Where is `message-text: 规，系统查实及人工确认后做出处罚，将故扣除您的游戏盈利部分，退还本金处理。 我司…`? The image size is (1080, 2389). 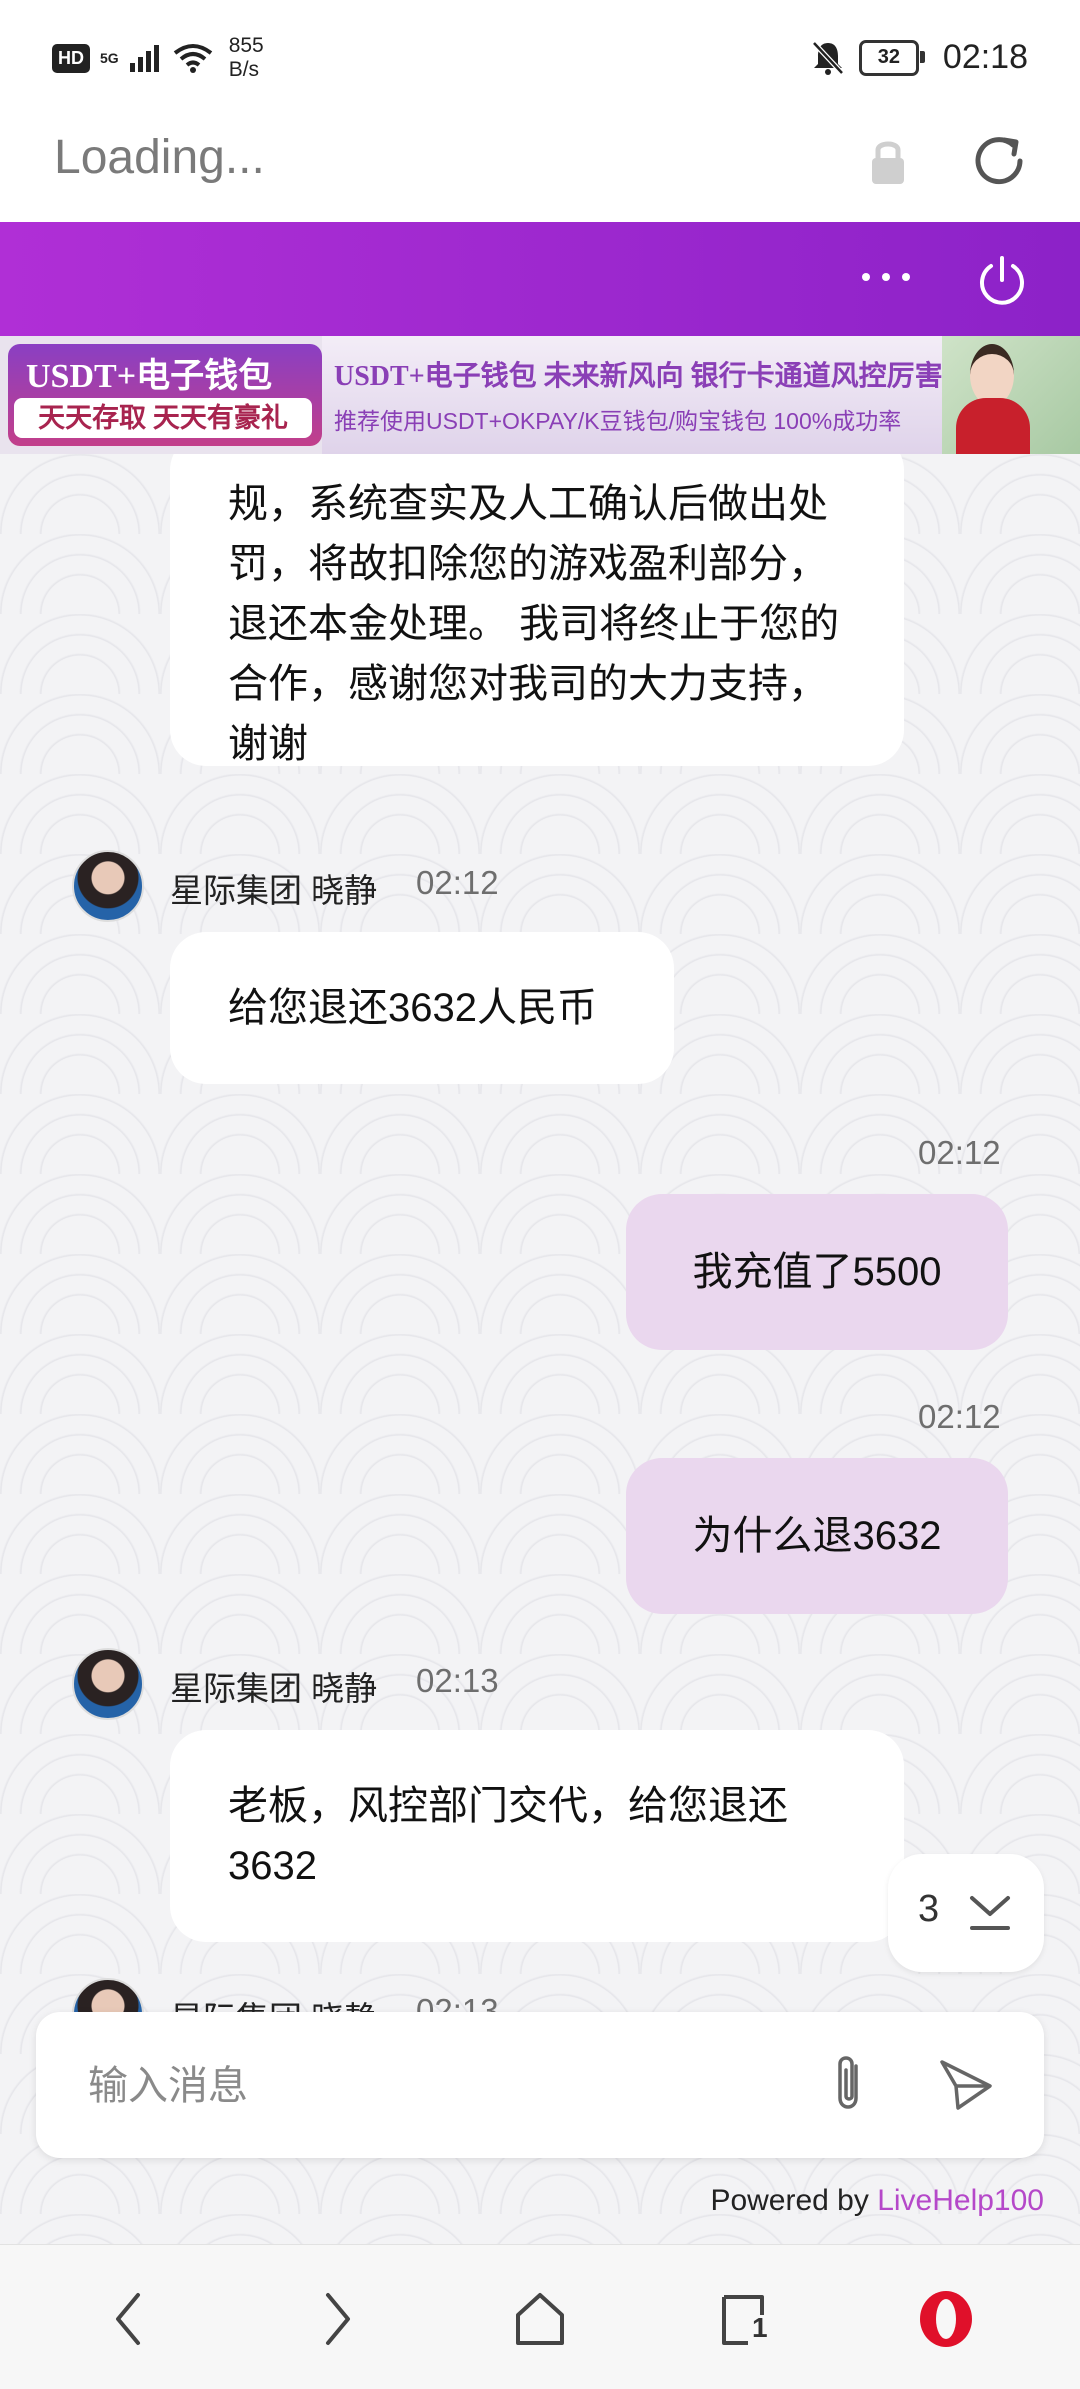
message-text: 规，系统查实及人工确认后做出处罚，将故扣除您的游戏盈利部分，退还本金处理。 我司… is located at coordinates (534, 624).